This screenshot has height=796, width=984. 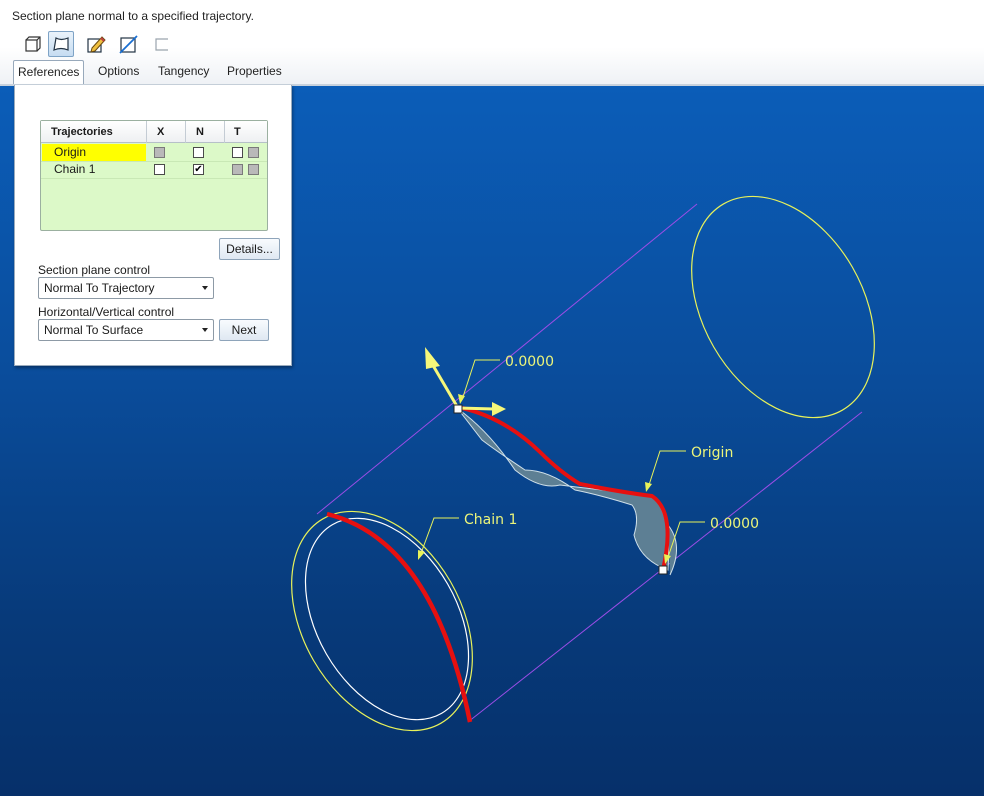 I want to click on normal-direction-arrow, so click(x=444, y=385).